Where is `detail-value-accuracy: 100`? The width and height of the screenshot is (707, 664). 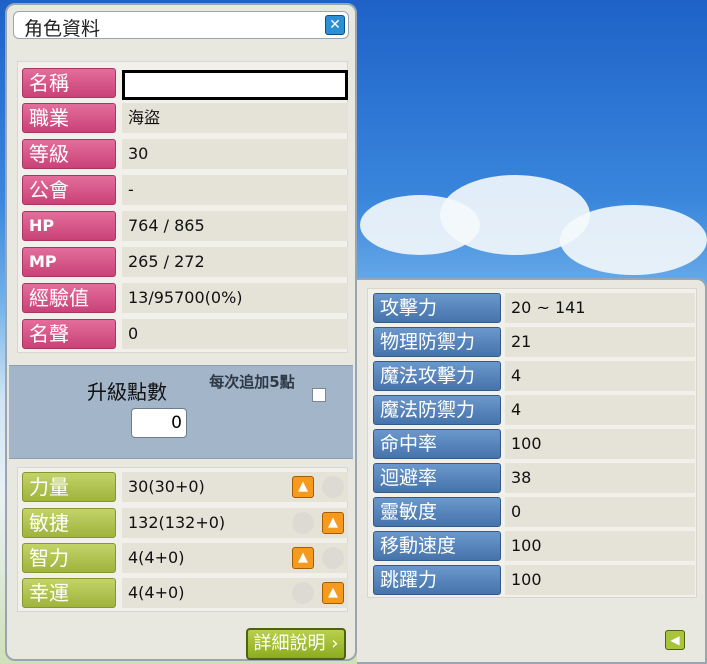 detail-value-accuracy: 100 is located at coordinates (600, 444).